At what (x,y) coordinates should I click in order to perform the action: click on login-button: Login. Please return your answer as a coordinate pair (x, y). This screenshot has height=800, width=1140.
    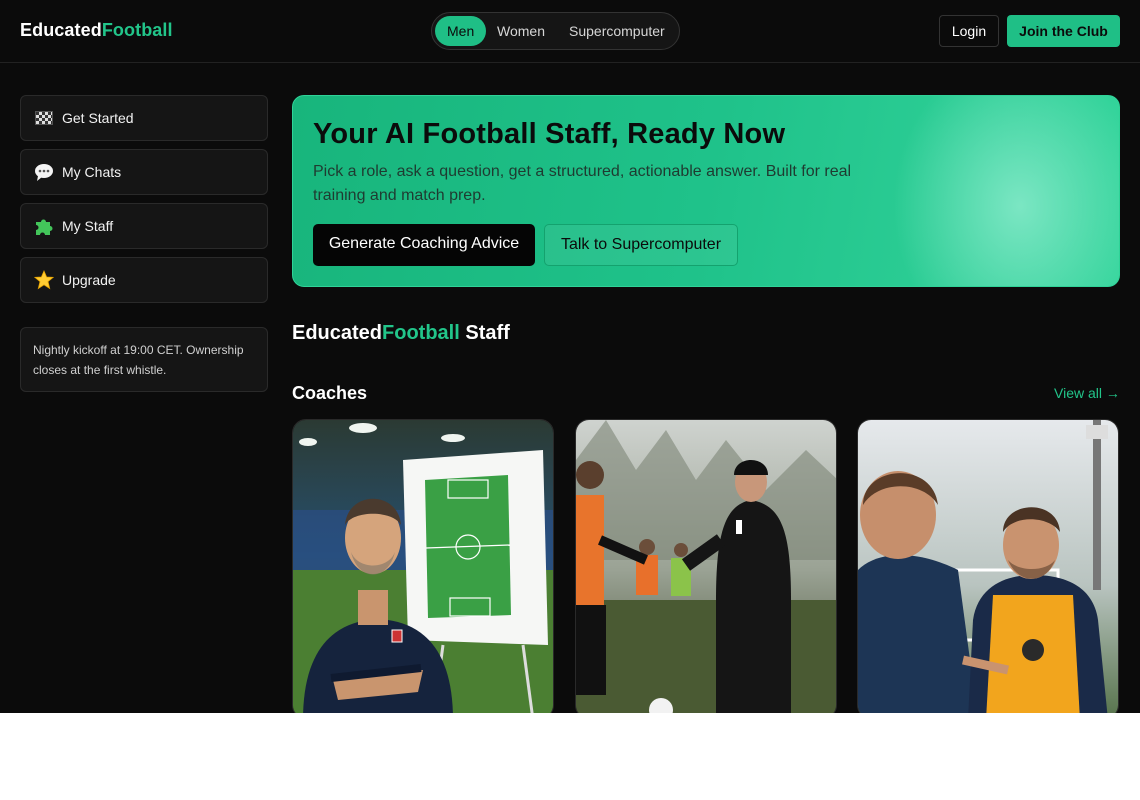
    Looking at the image, I should click on (969, 31).